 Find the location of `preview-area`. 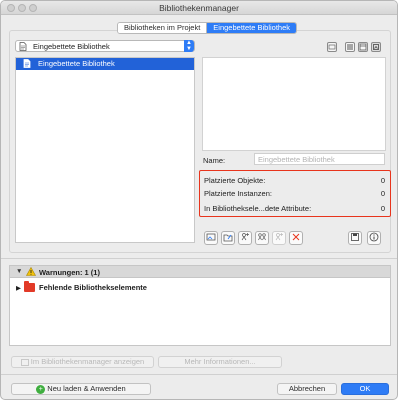

preview-area is located at coordinates (294, 104).